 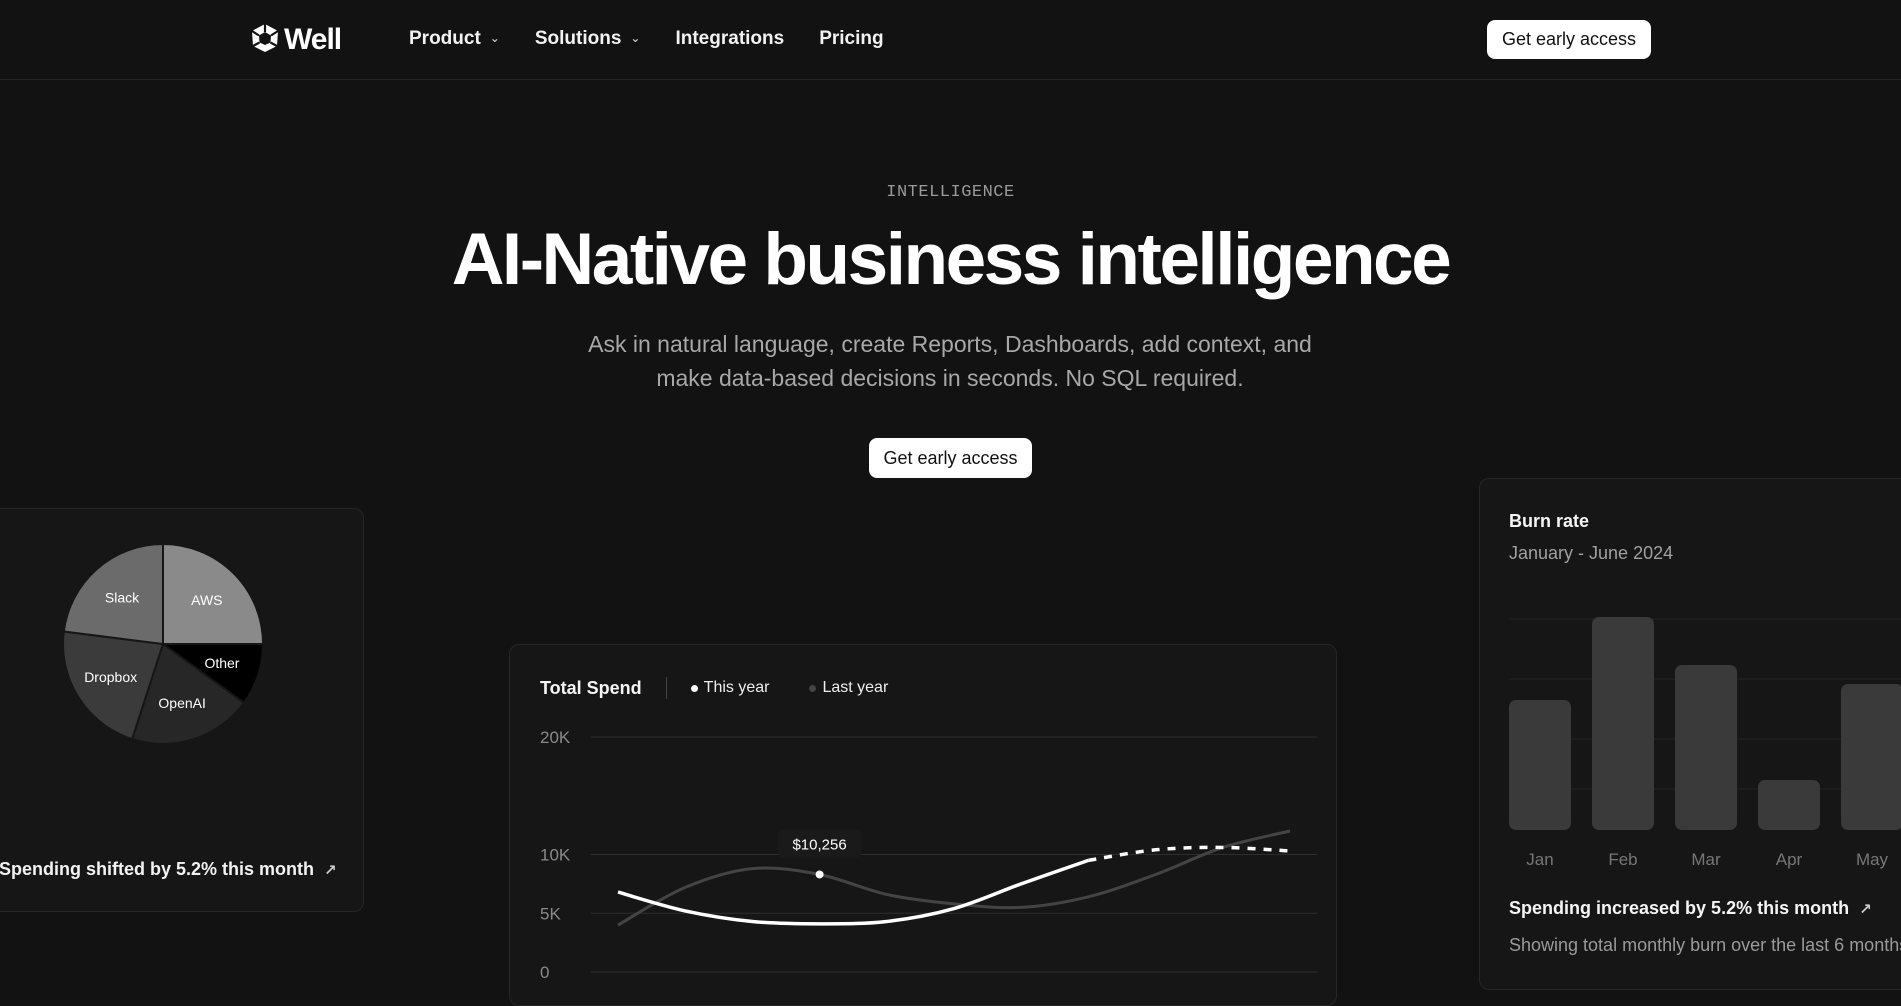 What do you see at coordinates (591, 687) in the screenshot?
I see `line-card-title: Total Spend` at bounding box center [591, 687].